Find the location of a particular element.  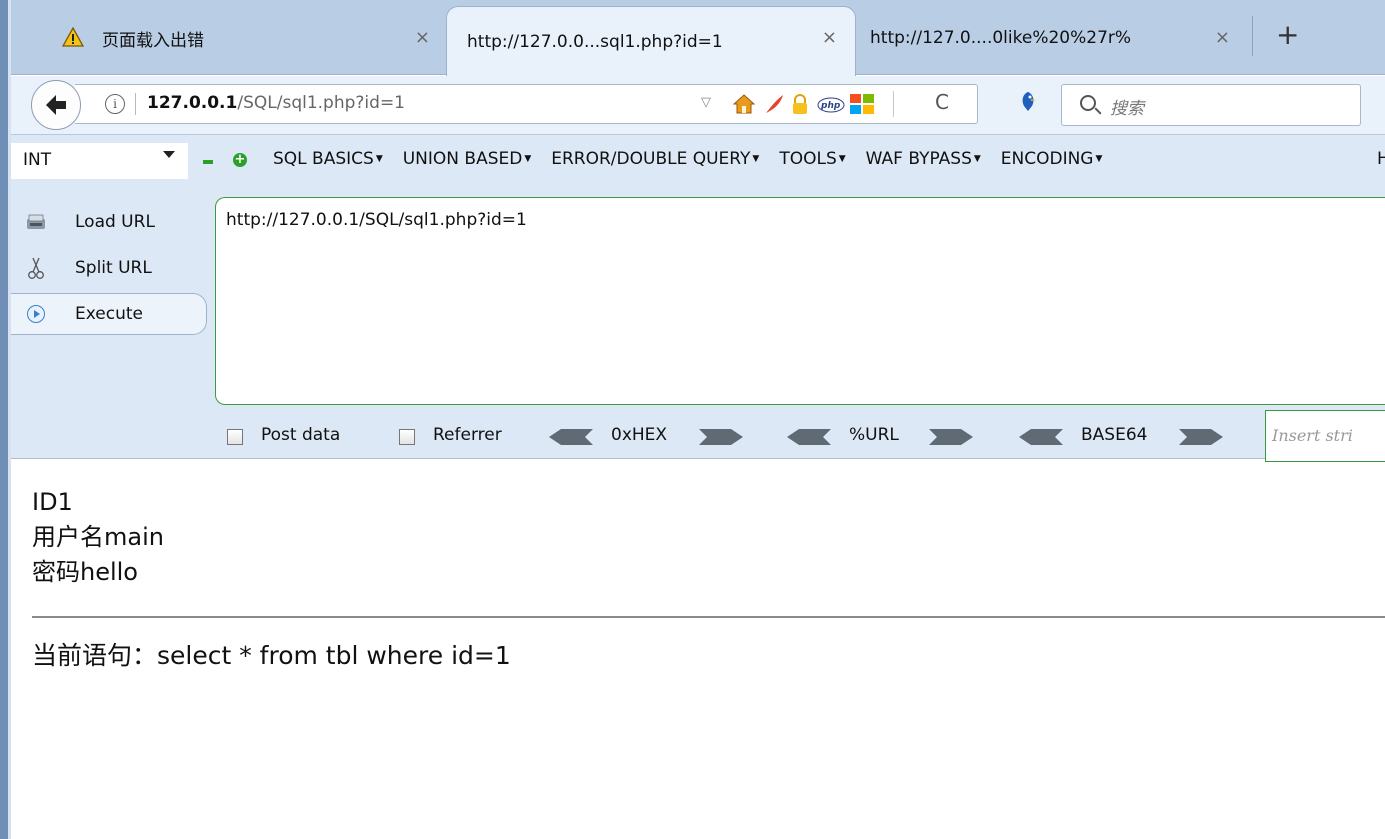

current-statement: 当前语句：select * from tbl where id=1 is located at coordinates (271, 655).